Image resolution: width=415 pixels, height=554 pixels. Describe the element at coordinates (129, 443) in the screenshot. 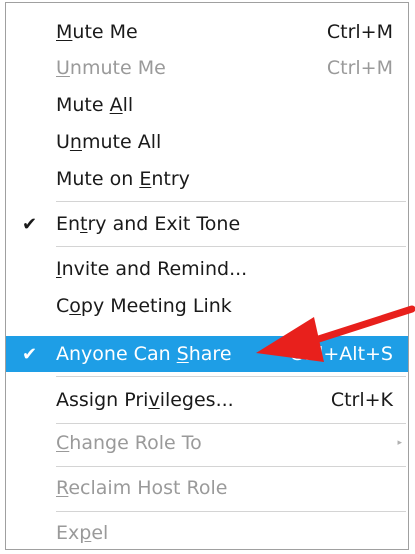

I see `menu-item-label: Change Role To` at that location.